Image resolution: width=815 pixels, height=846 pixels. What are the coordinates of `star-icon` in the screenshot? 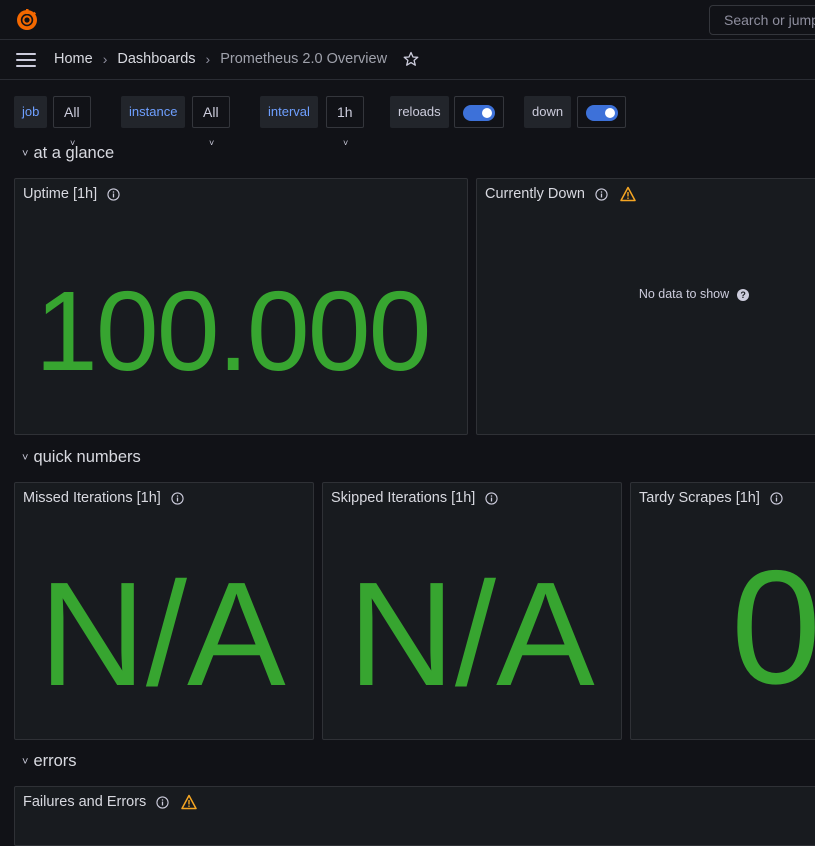 It's located at (411, 59).